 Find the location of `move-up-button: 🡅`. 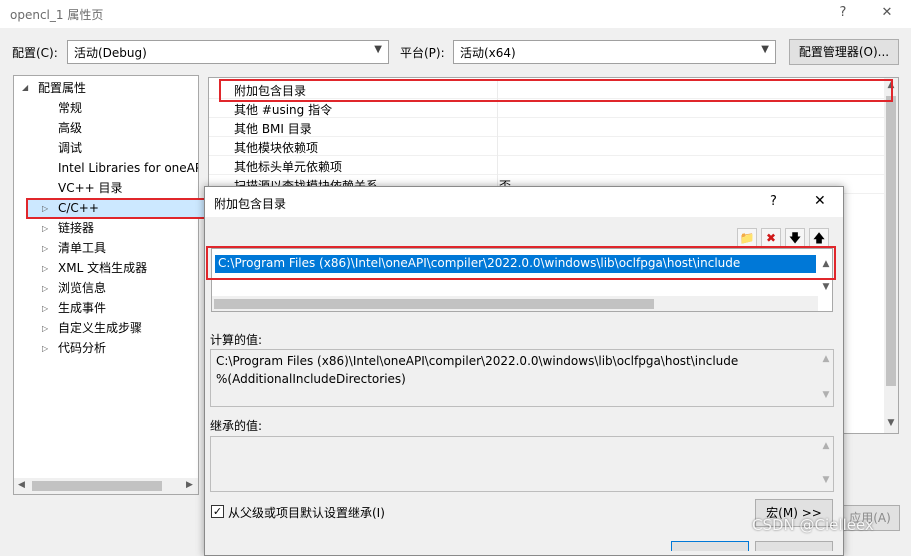

move-up-button: 🡅 is located at coordinates (819, 238).